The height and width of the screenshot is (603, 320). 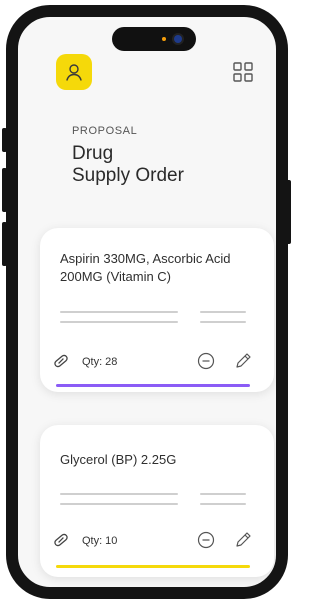 I want to click on profile-button, so click(x=74, y=72).